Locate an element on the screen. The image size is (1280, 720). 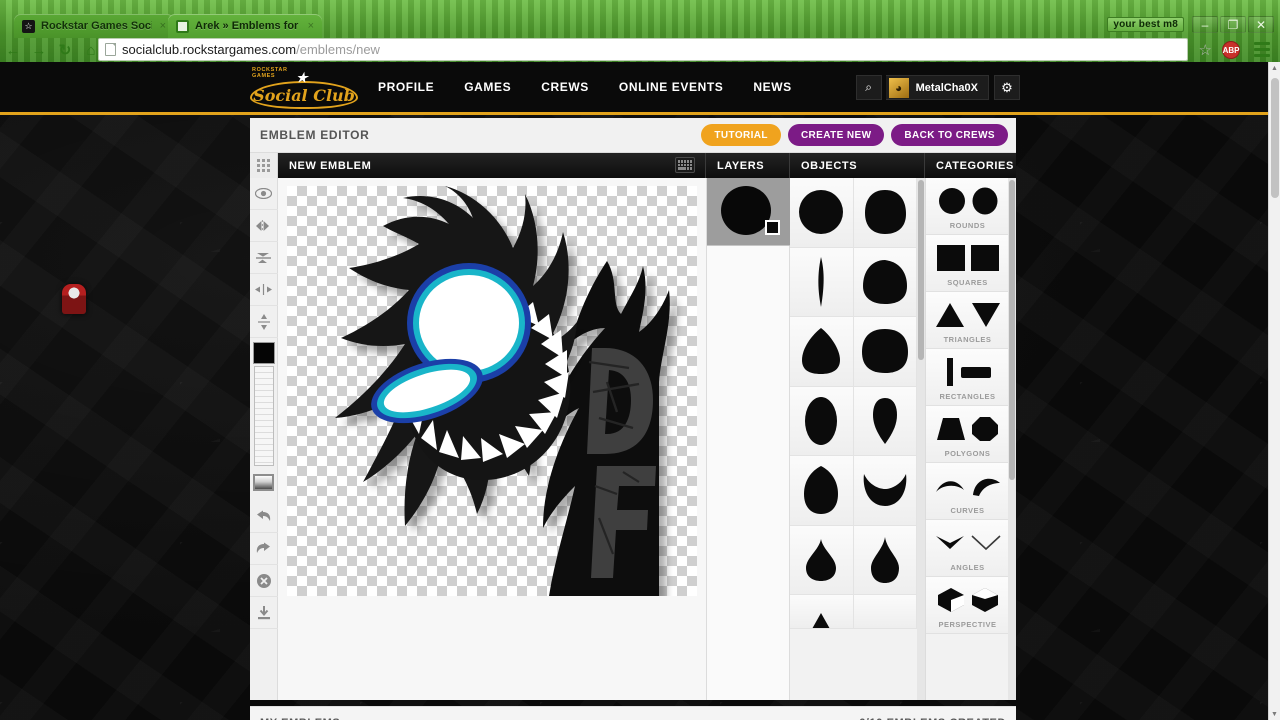
adblock-plus-icon: ABP is located at coordinates (1231, 50).